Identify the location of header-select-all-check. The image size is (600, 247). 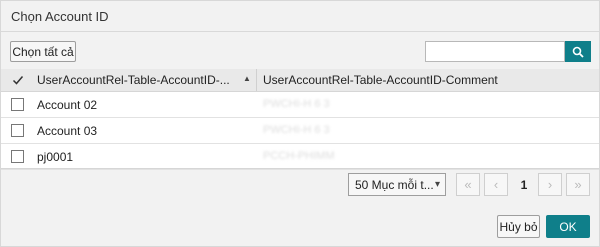
(18, 80).